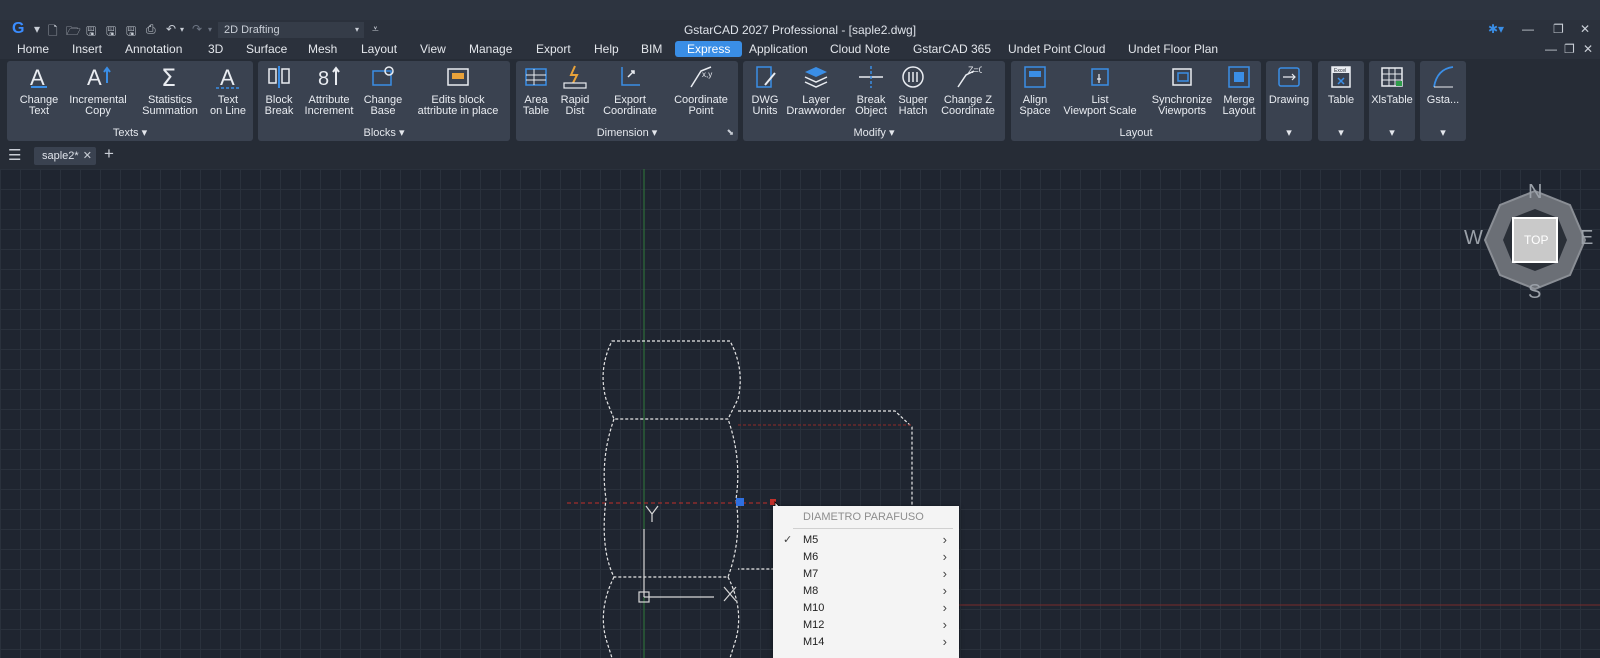  I want to click on area-table-button: Area Table, so click(536, 90).